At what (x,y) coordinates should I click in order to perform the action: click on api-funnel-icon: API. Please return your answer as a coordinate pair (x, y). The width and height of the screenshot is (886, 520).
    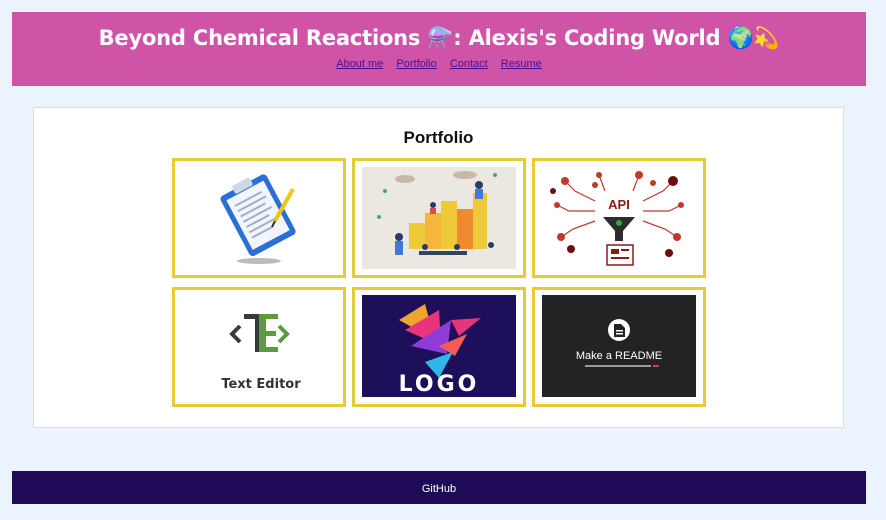
    Looking at the image, I should click on (617, 218).